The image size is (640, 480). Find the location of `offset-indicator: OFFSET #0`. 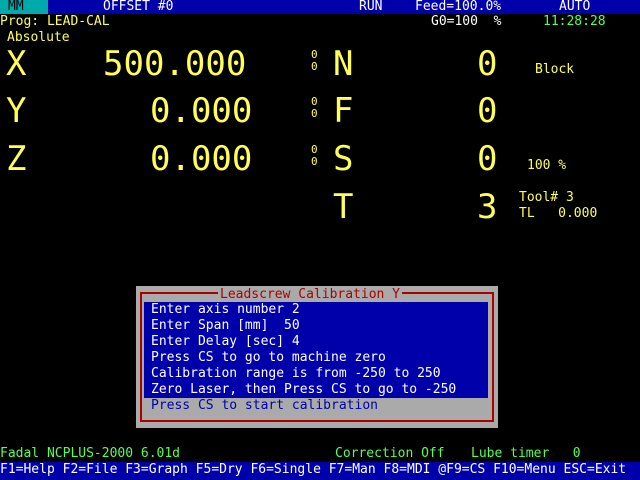

offset-indicator: OFFSET #0 is located at coordinates (138, 7).